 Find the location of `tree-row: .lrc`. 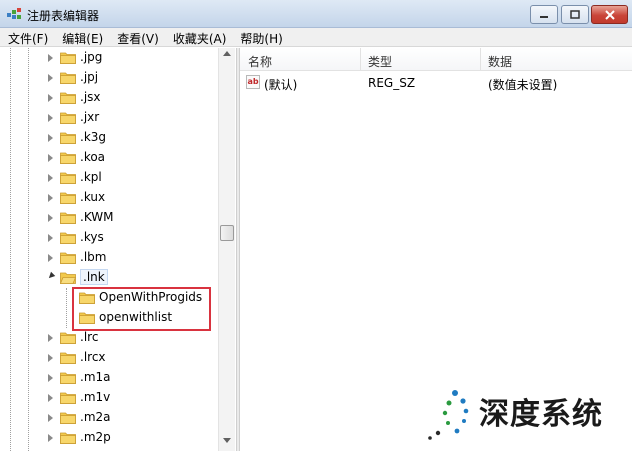

tree-row: .lrc is located at coordinates (109, 338).